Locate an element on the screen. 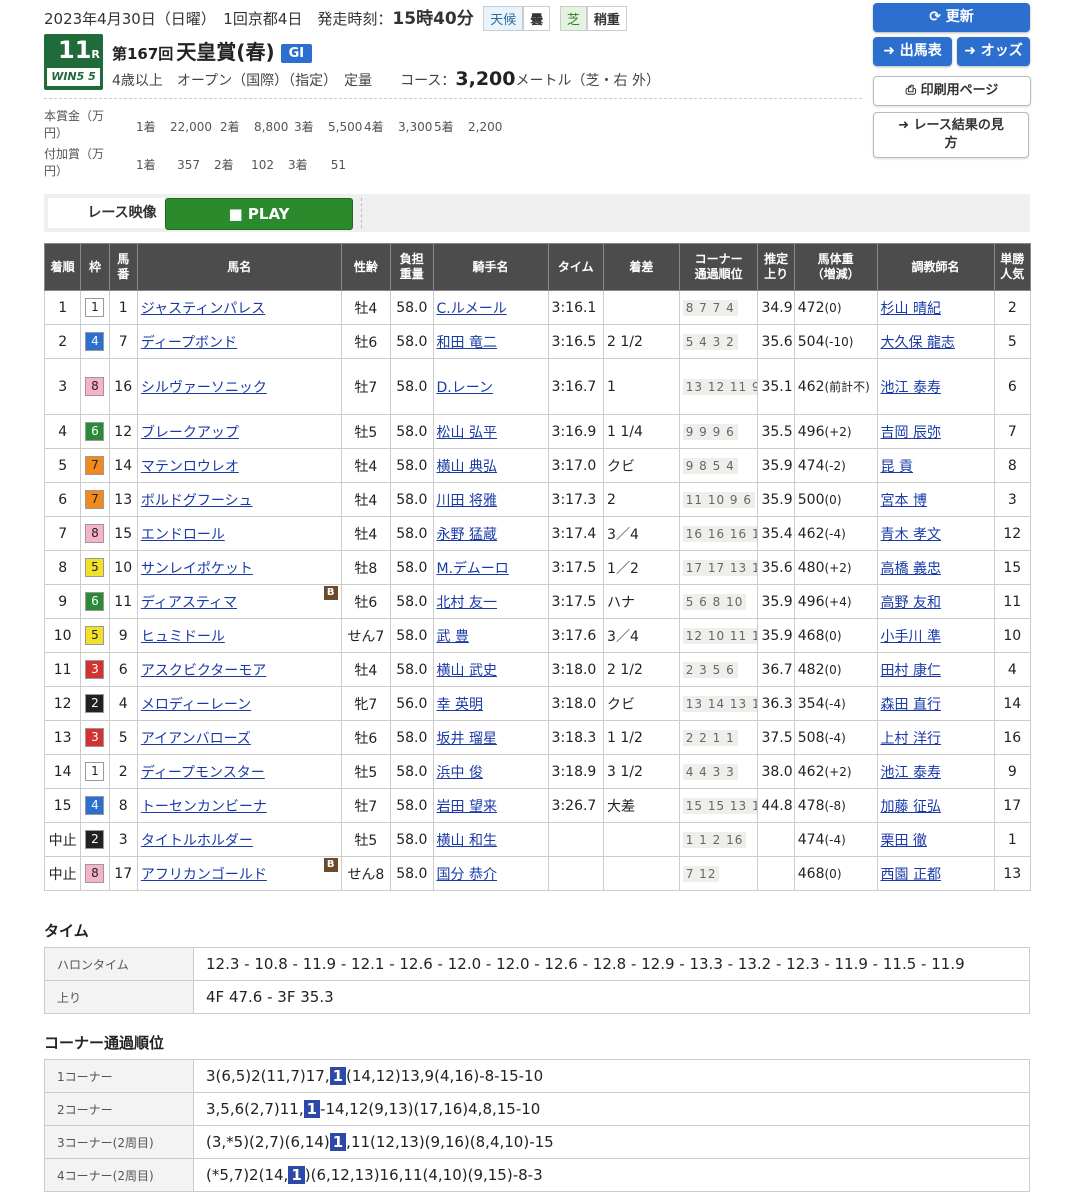 The height and width of the screenshot is (1200, 1075). prize-place: 4着 is located at coordinates (374, 127).